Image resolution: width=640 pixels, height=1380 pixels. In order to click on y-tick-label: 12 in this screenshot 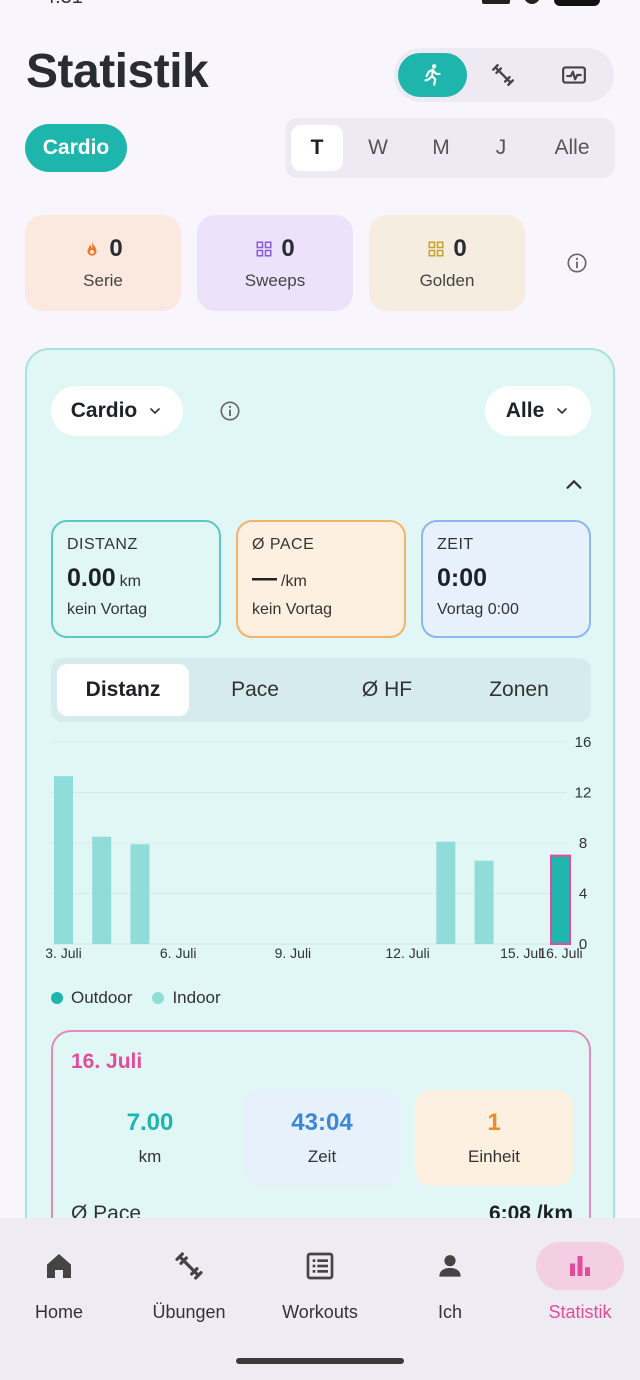, I will do `click(583, 793)`.